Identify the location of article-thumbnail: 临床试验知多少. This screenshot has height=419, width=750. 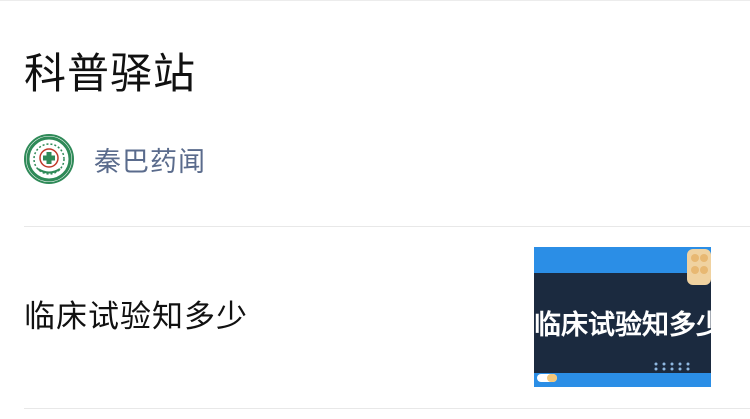
(622, 317).